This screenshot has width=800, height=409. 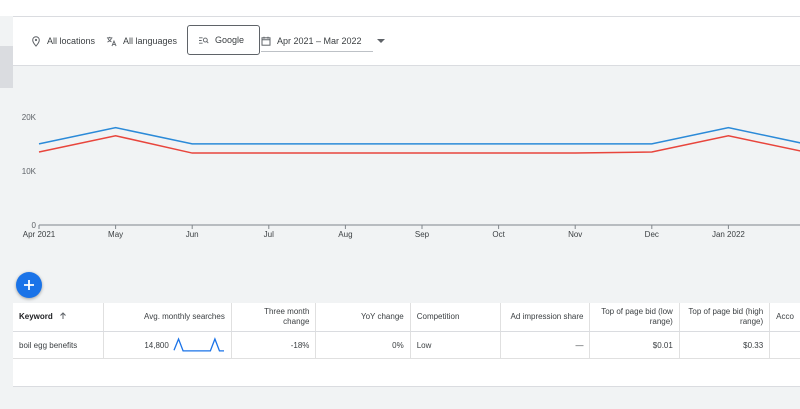 What do you see at coordinates (274, 345) in the screenshot?
I see `three-month-change-cell: -18%` at bounding box center [274, 345].